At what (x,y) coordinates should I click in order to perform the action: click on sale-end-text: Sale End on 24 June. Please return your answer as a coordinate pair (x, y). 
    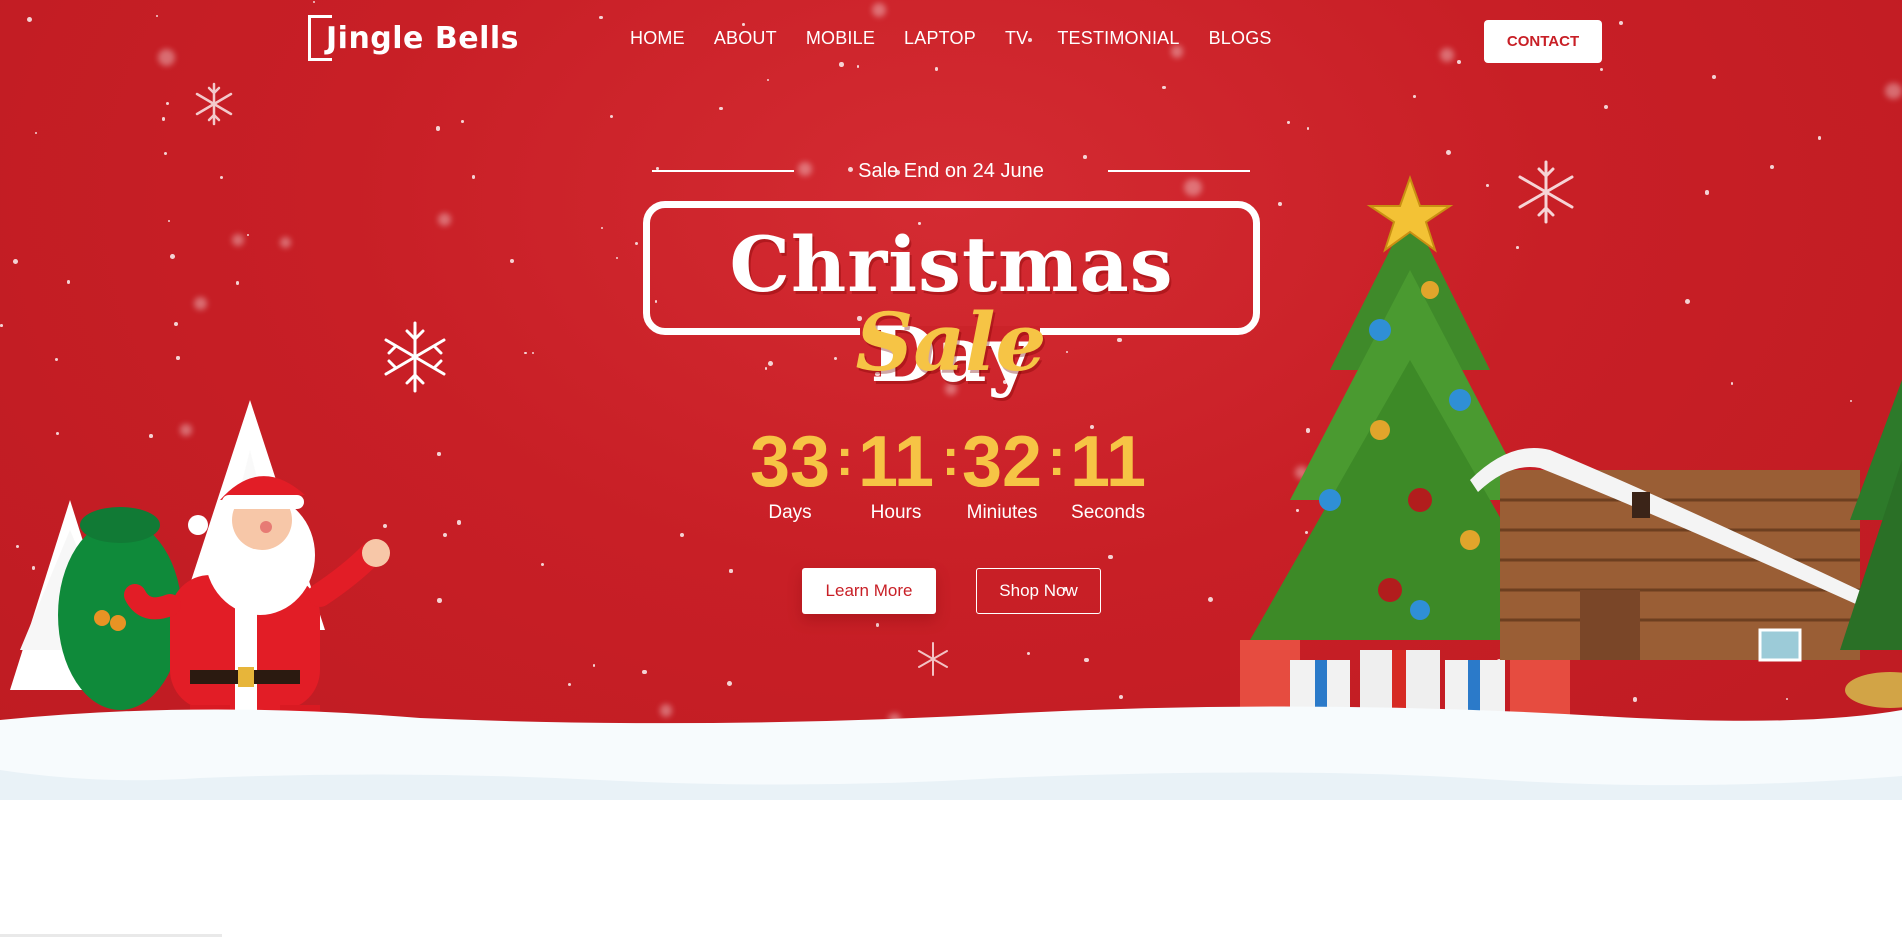
    Looking at the image, I should click on (951, 170).